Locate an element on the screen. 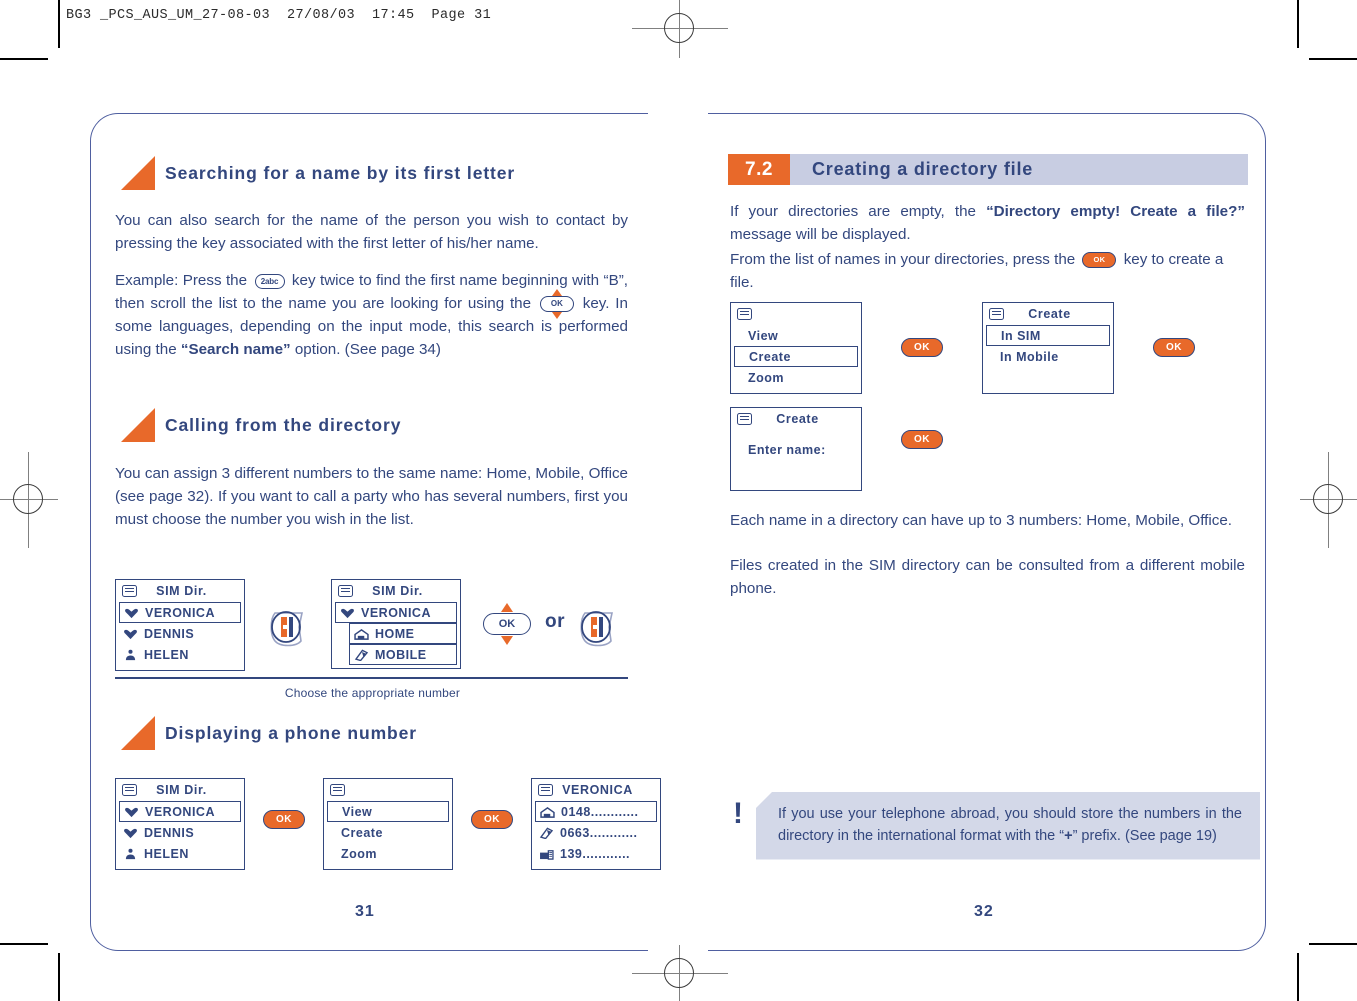 The width and height of the screenshot is (1357, 1001). screen-row-item: In Mobile is located at coordinates (1048, 356).